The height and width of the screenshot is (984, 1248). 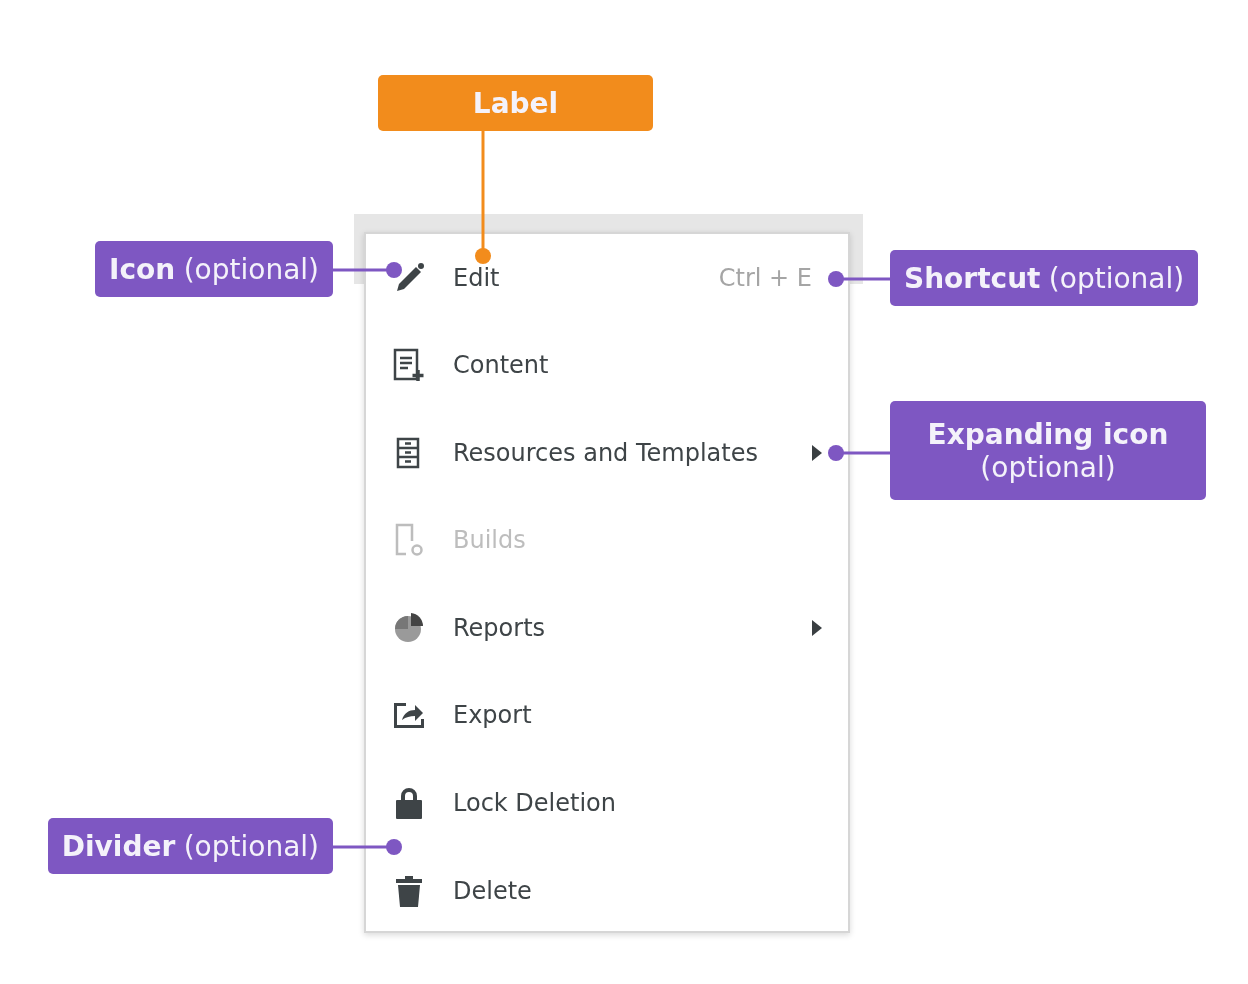 What do you see at coordinates (492, 891) in the screenshot?
I see `menu-item-label: Delete` at bounding box center [492, 891].